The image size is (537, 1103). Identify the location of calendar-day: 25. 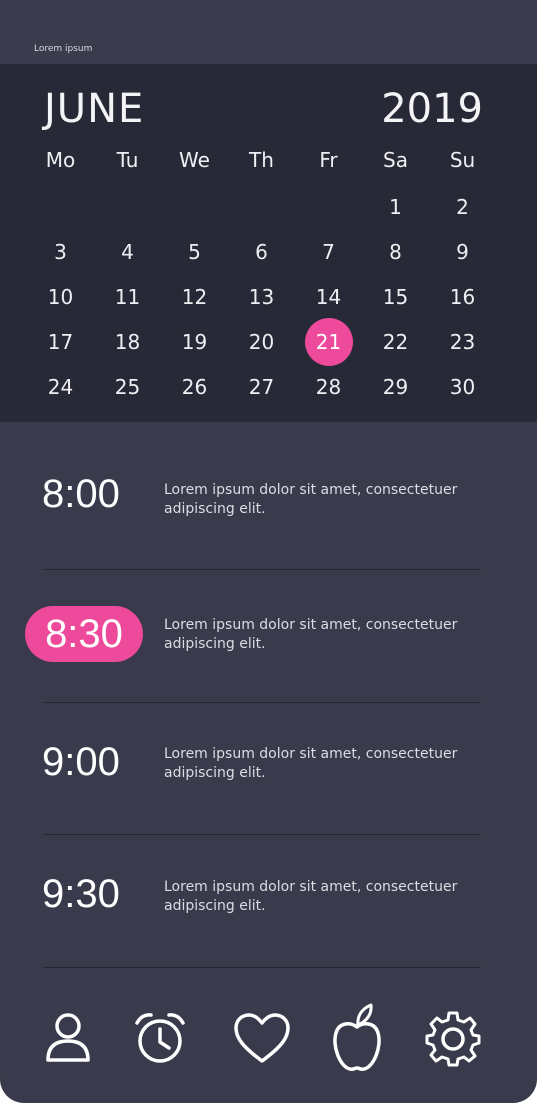
(127, 386).